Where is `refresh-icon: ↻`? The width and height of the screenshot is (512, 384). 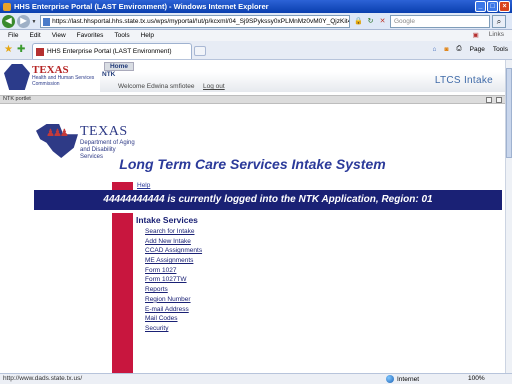 refresh-icon: ↻ is located at coordinates (370, 21).